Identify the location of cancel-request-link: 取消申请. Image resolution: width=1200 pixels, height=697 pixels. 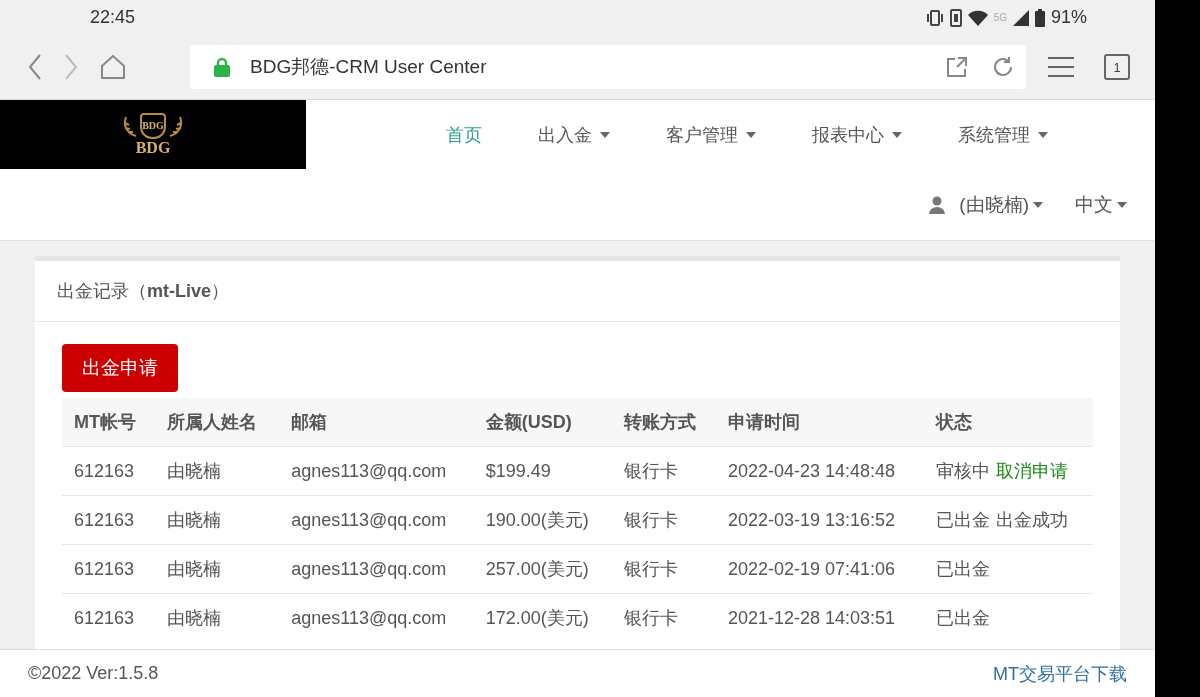
(1031, 471).